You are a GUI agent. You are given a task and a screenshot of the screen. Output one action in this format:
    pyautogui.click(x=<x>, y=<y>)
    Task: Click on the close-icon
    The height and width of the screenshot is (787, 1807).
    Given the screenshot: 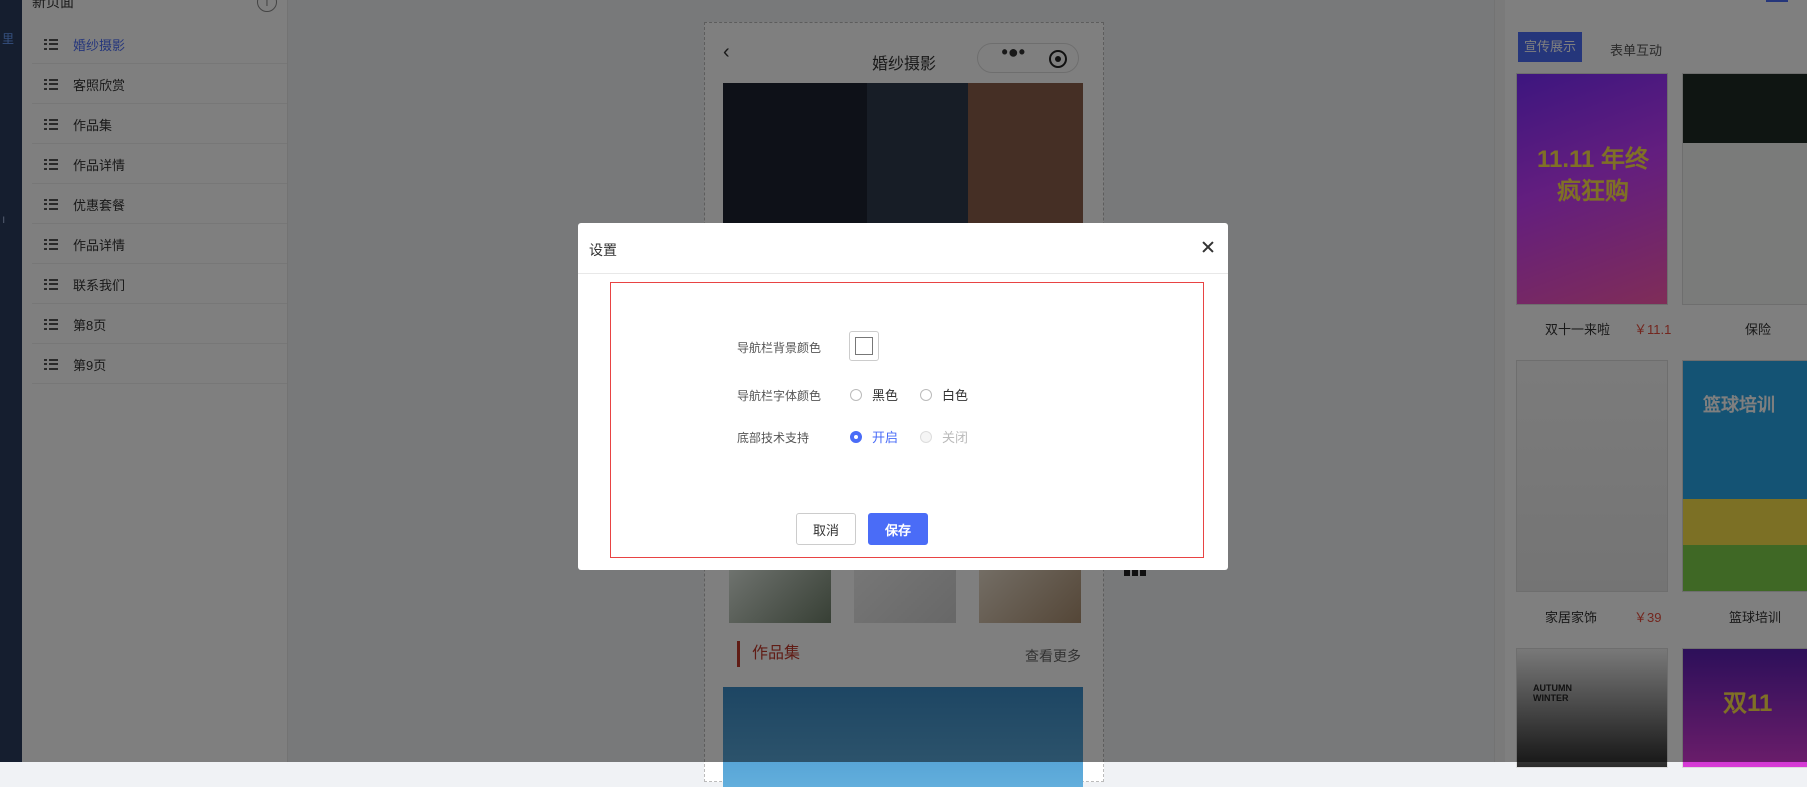 What is the action you would take?
    pyautogui.click(x=1208, y=247)
    